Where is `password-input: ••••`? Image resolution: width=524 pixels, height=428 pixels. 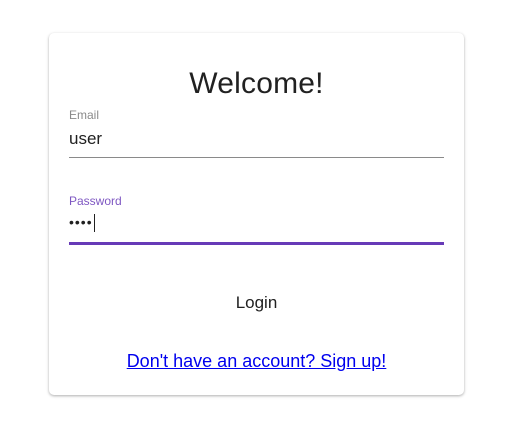
password-input: •••• is located at coordinates (82, 223).